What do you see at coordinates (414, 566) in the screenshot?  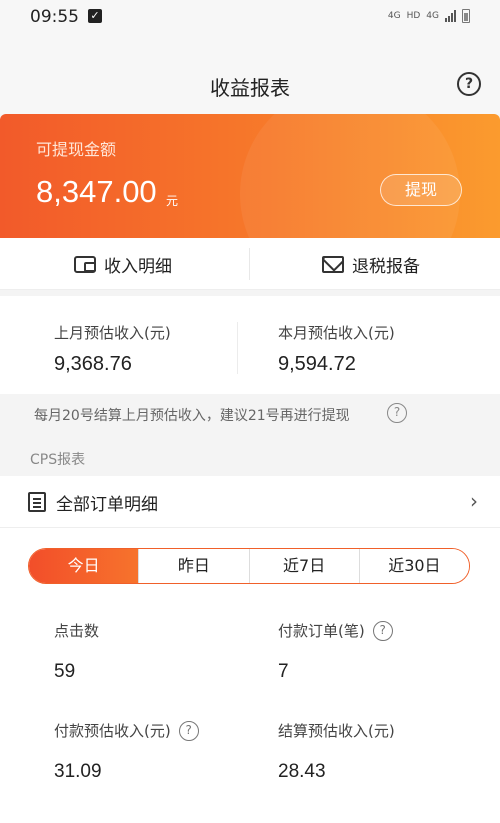 I see `tab-last-30-days: 近30日` at bounding box center [414, 566].